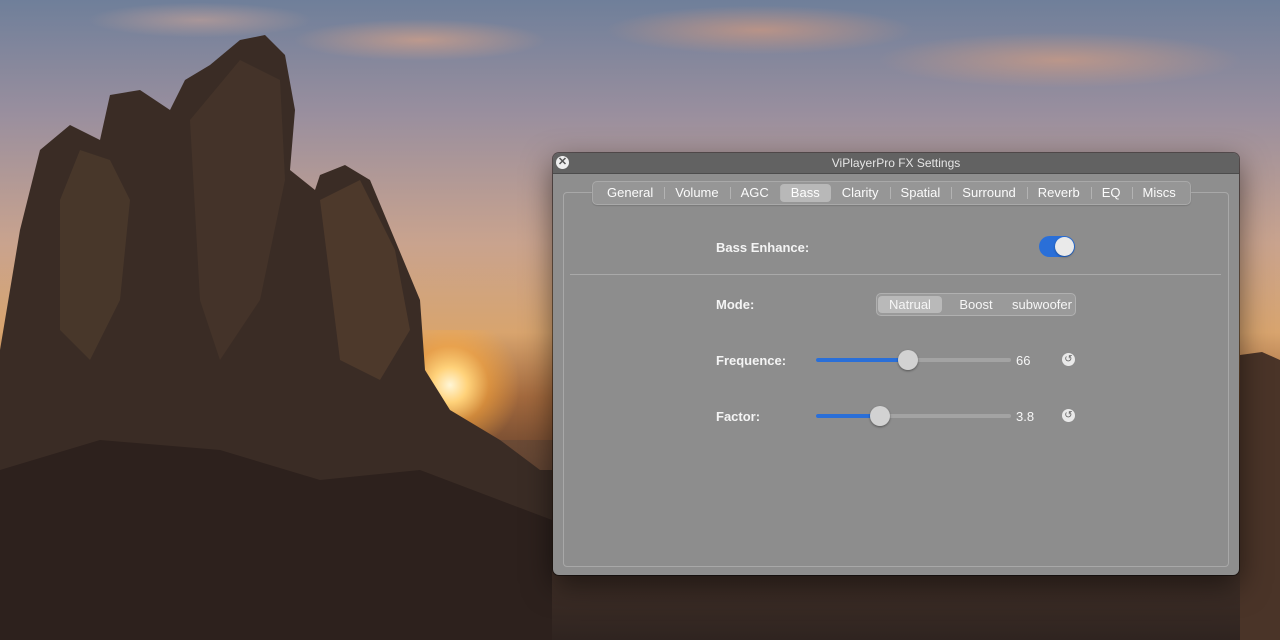 The width and height of the screenshot is (1280, 640). I want to click on close-icon: ✕, so click(562, 162).